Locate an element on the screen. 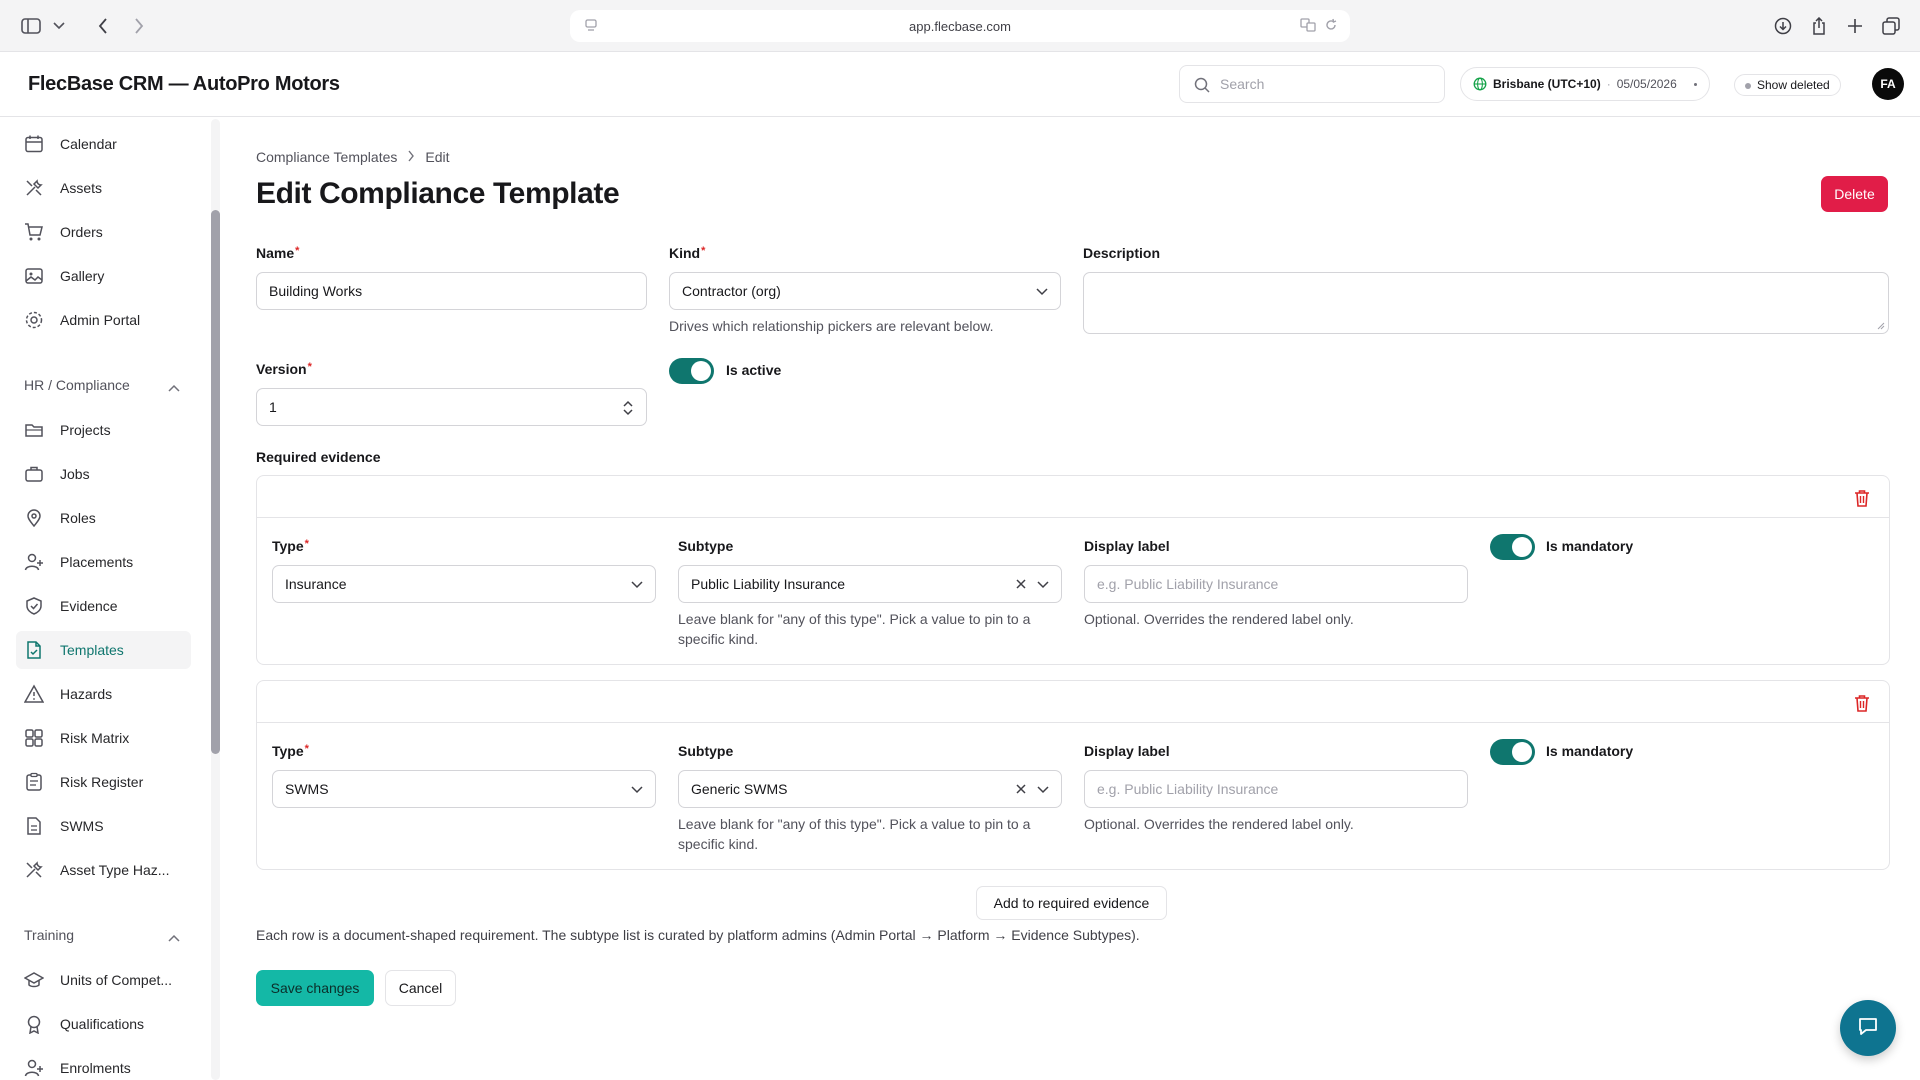  name-input: Building Works is located at coordinates (451, 291).